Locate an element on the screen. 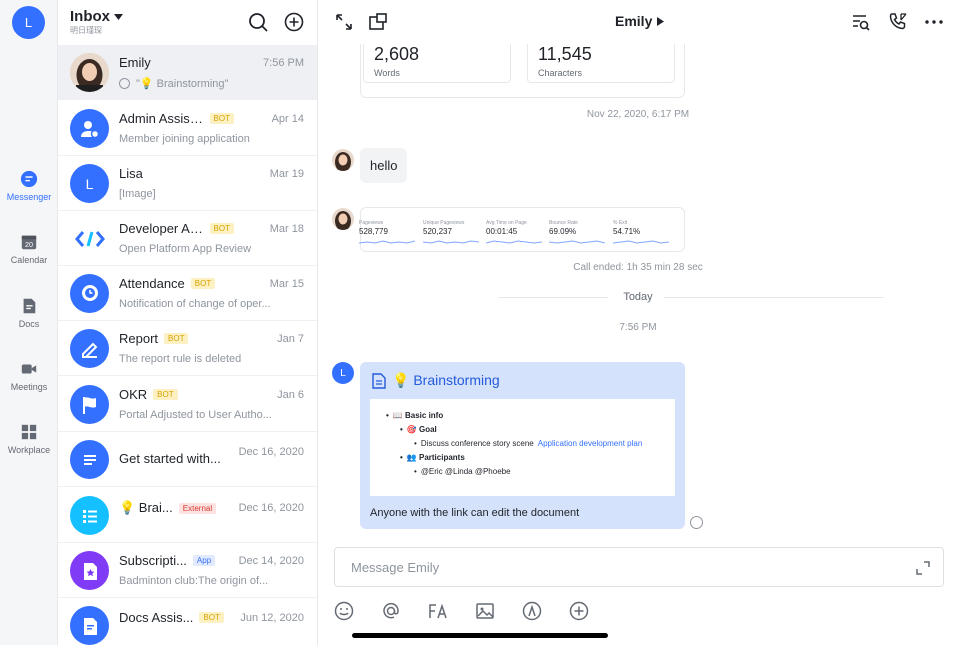 The height and width of the screenshot is (645, 960). drawing-icon is located at coordinates (532, 611).